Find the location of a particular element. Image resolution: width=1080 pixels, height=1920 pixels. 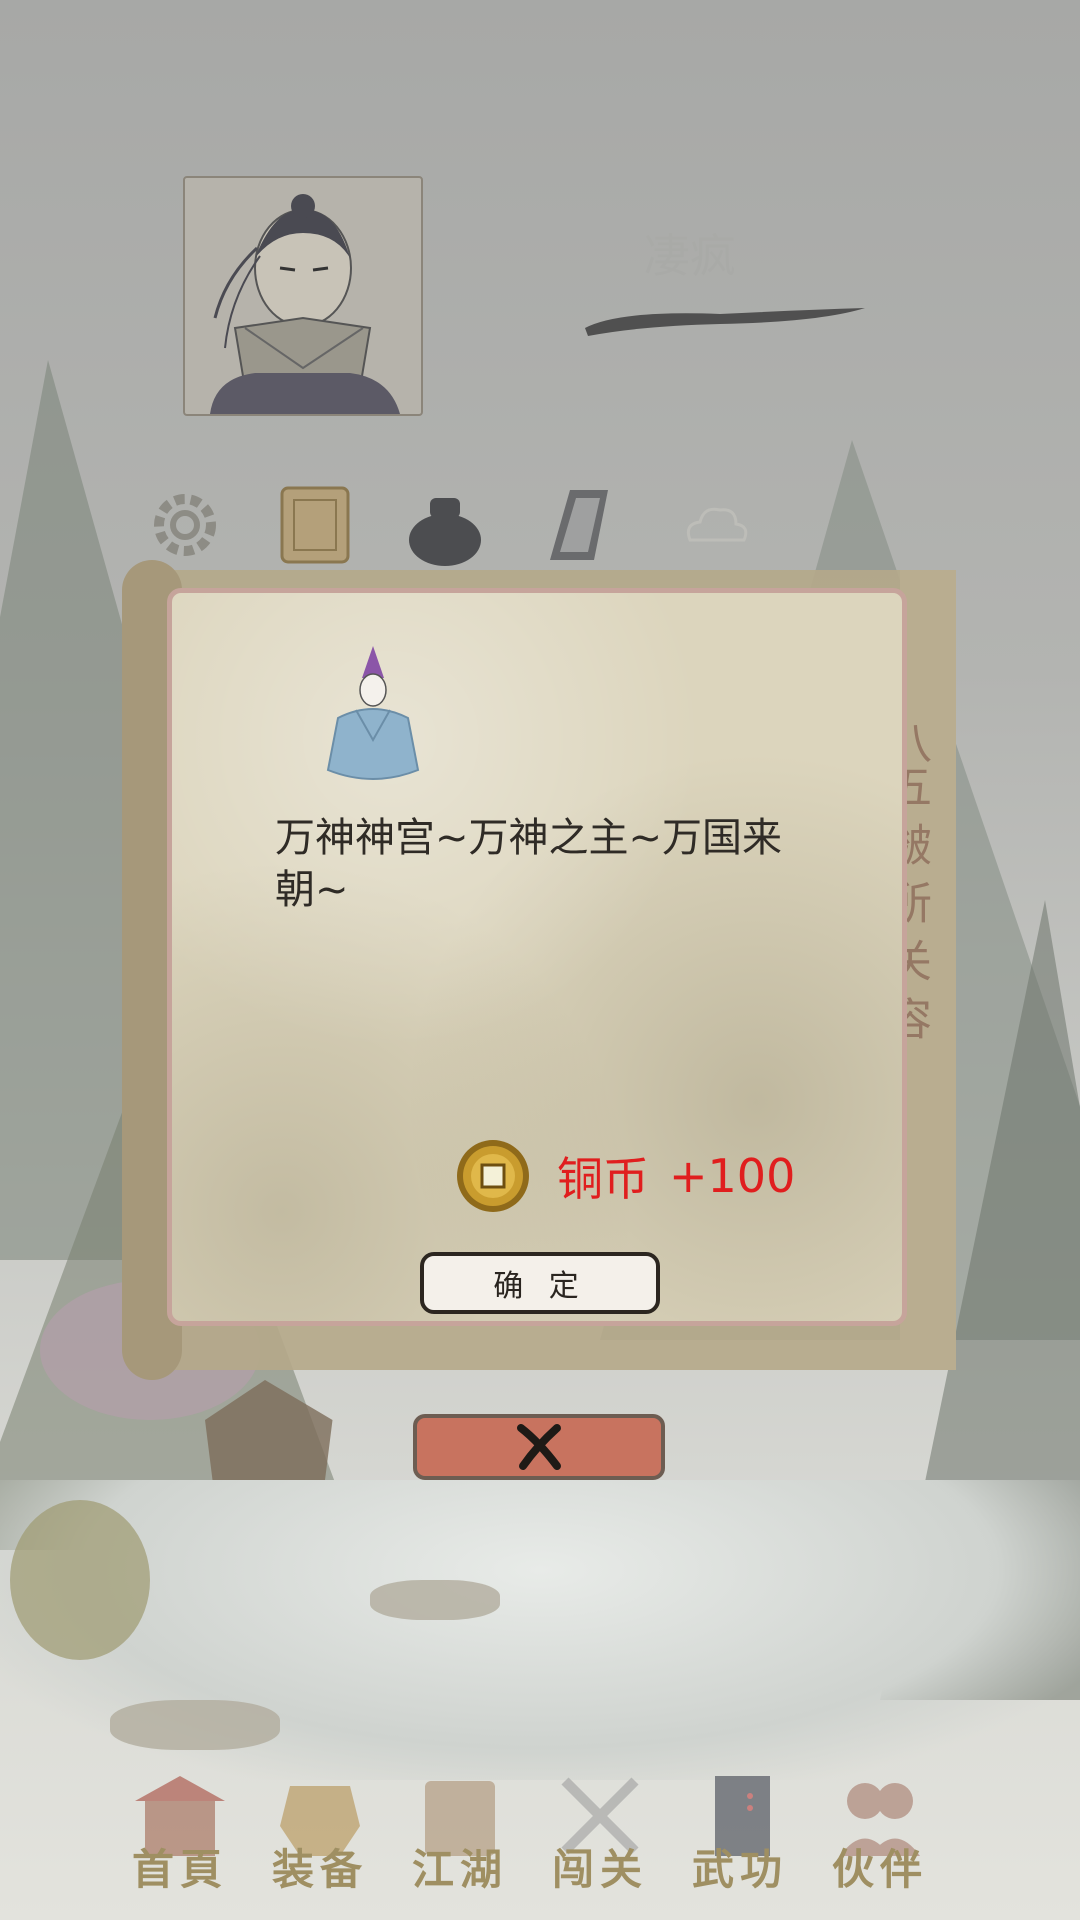

treasure-pot-icon is located at coordinates (445, 525).